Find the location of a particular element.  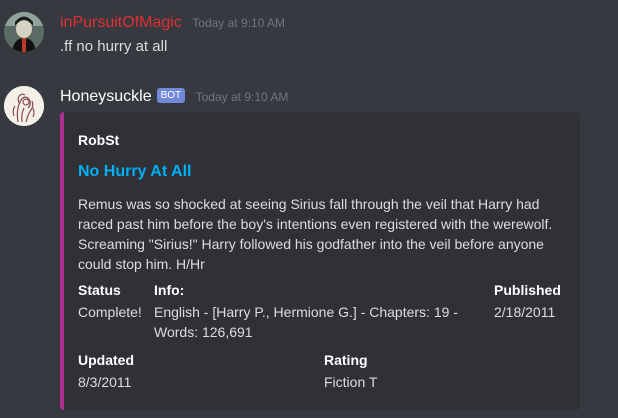

message-content: .ff no hurry at all is located at coordinates (114, 46).